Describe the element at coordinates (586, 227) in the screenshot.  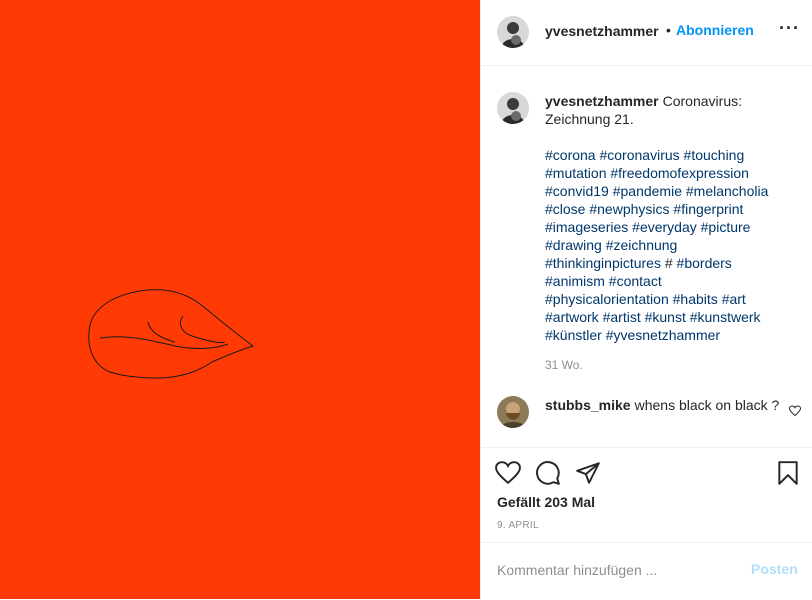
I see `hashtag: #imageseries` at that location.